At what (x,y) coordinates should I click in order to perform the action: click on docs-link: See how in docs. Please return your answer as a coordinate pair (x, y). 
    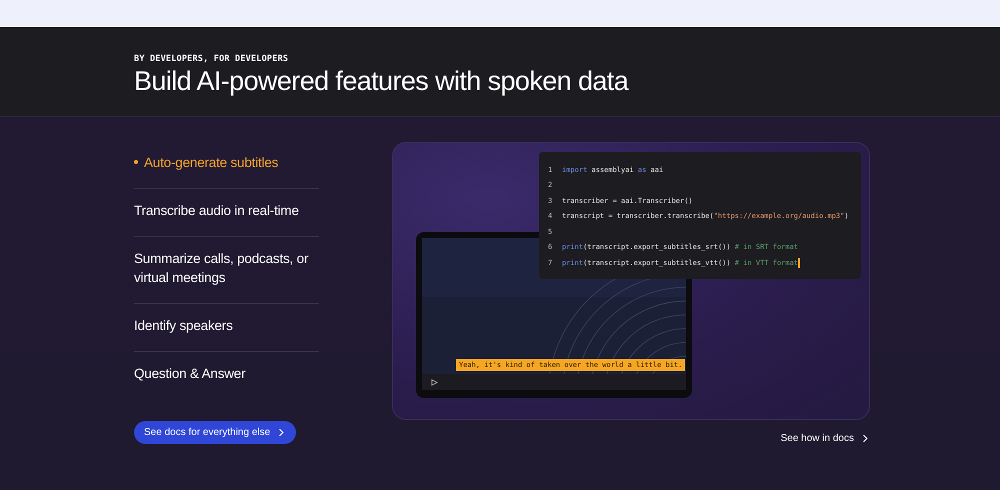
    Looking at the image, I should click on (824, 438).